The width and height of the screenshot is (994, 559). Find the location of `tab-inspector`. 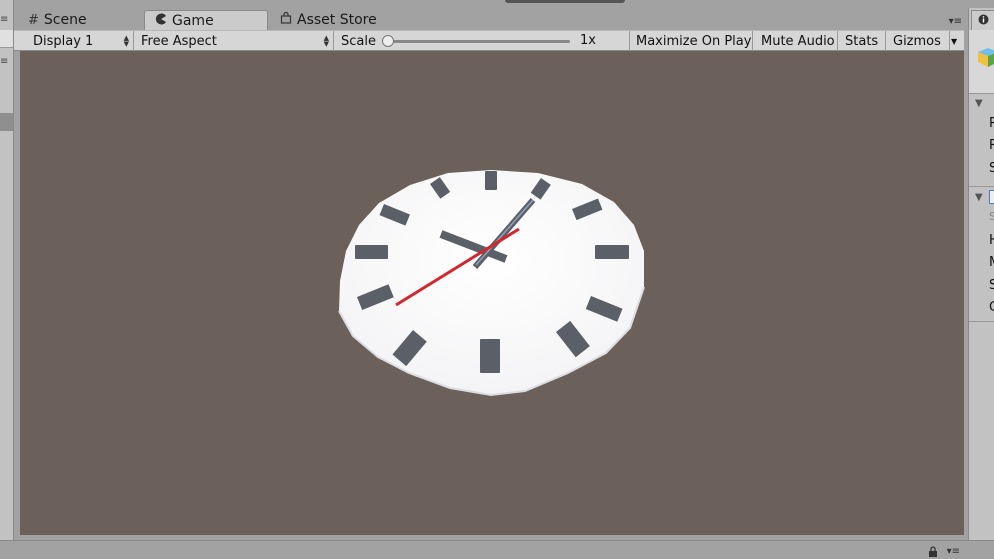

tab-inspector is located at coordinates (982, 20).